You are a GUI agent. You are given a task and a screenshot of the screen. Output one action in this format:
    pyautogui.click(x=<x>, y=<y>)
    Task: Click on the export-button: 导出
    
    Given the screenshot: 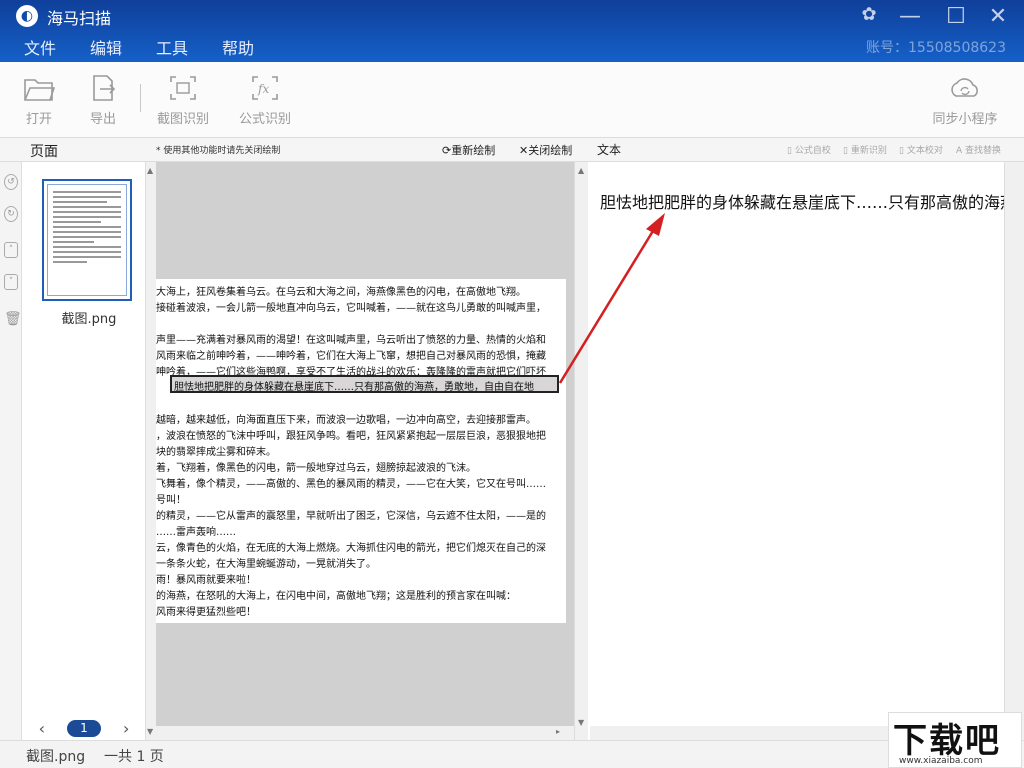 What is the action you would take?
    pyautogui.click(x=103, y=100)
    